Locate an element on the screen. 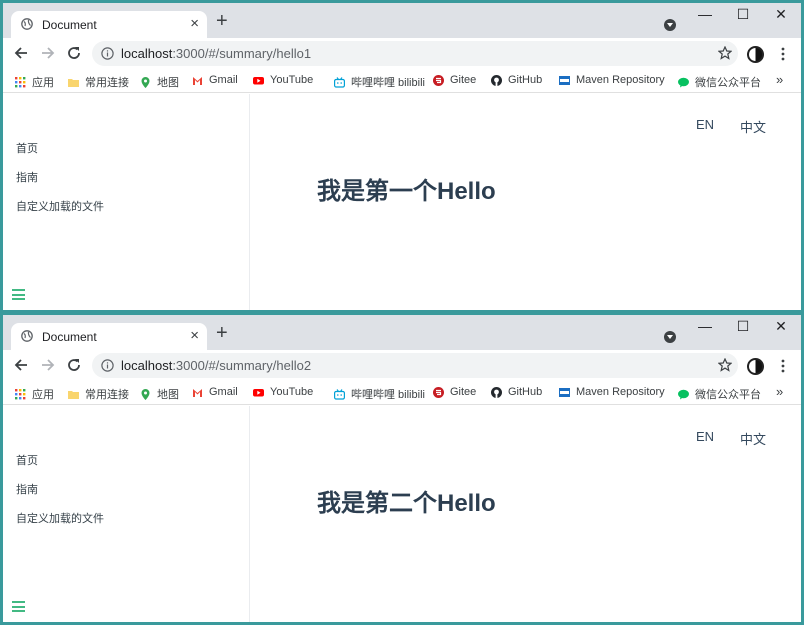  apps-grid-icon is located at coordinates (20, 394).